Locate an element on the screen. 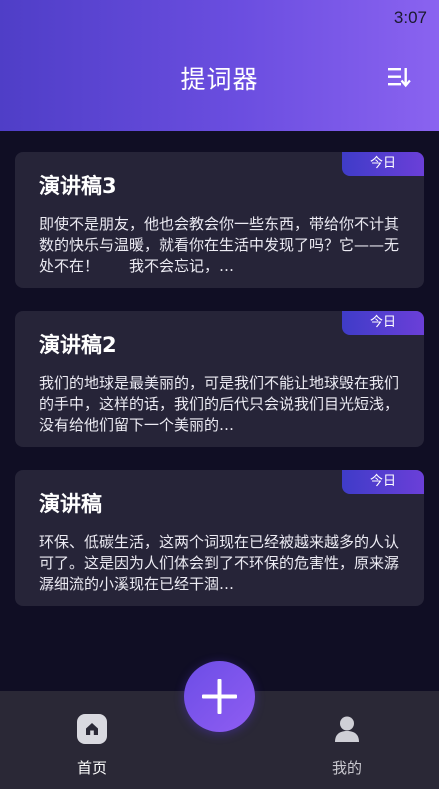 This screenshot has width=439, height=789. script-title: 演讲稿2 is located at coordinates (78, 345).